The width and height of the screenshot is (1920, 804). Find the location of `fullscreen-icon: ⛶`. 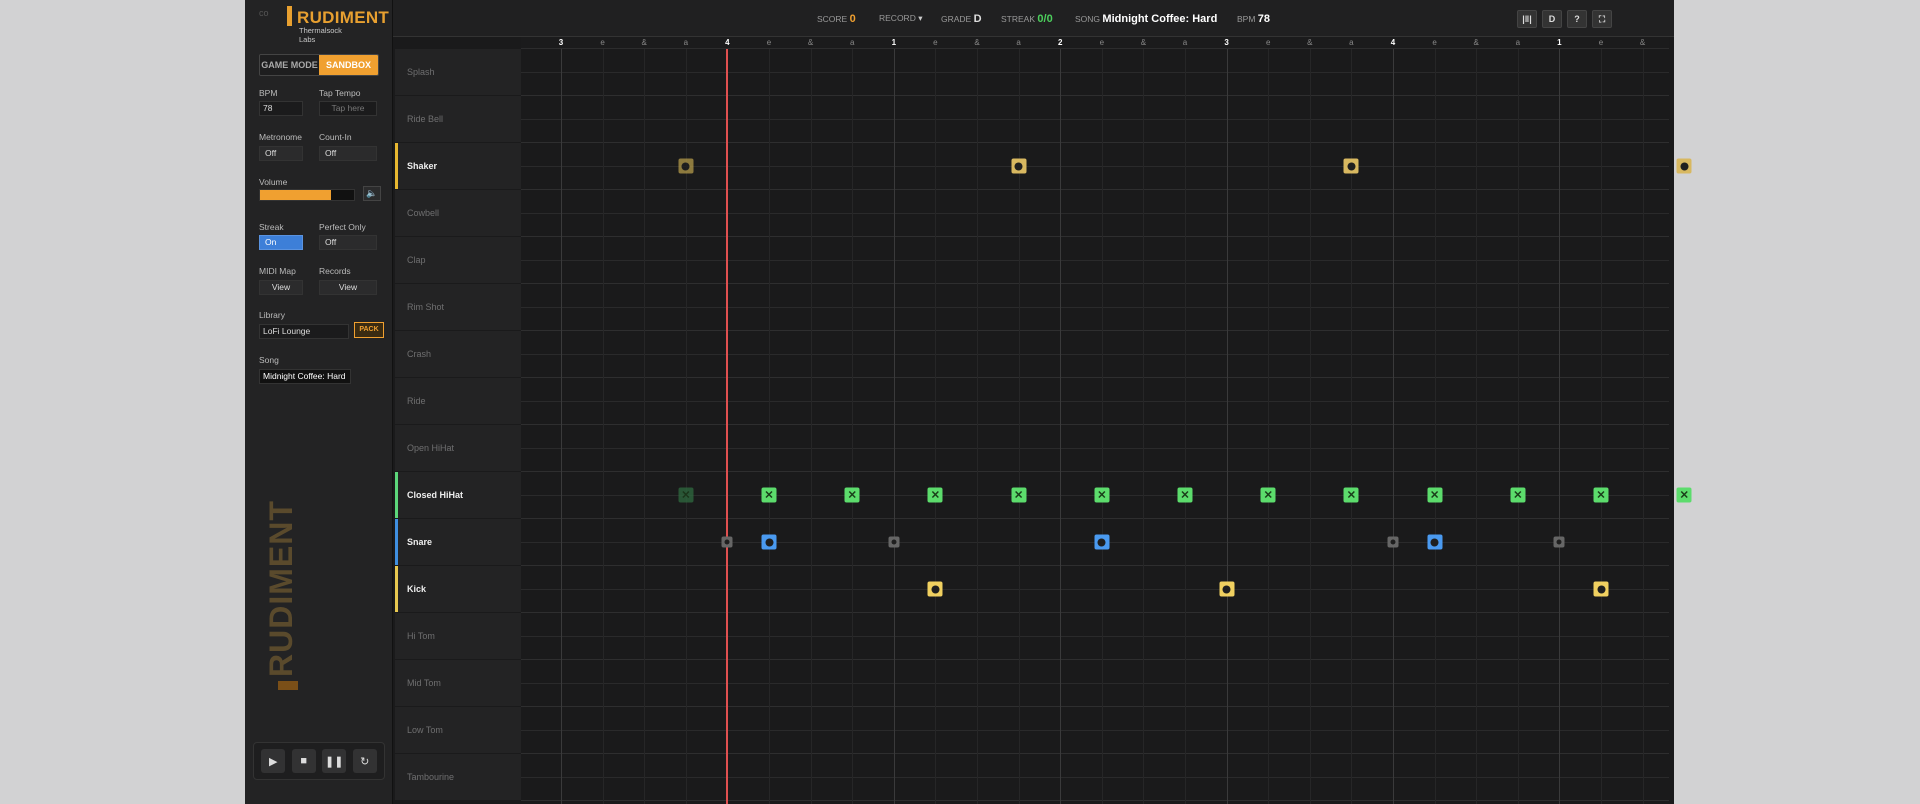

fullscreen-icon: ⛶ is located at coordinates (1602, 19).